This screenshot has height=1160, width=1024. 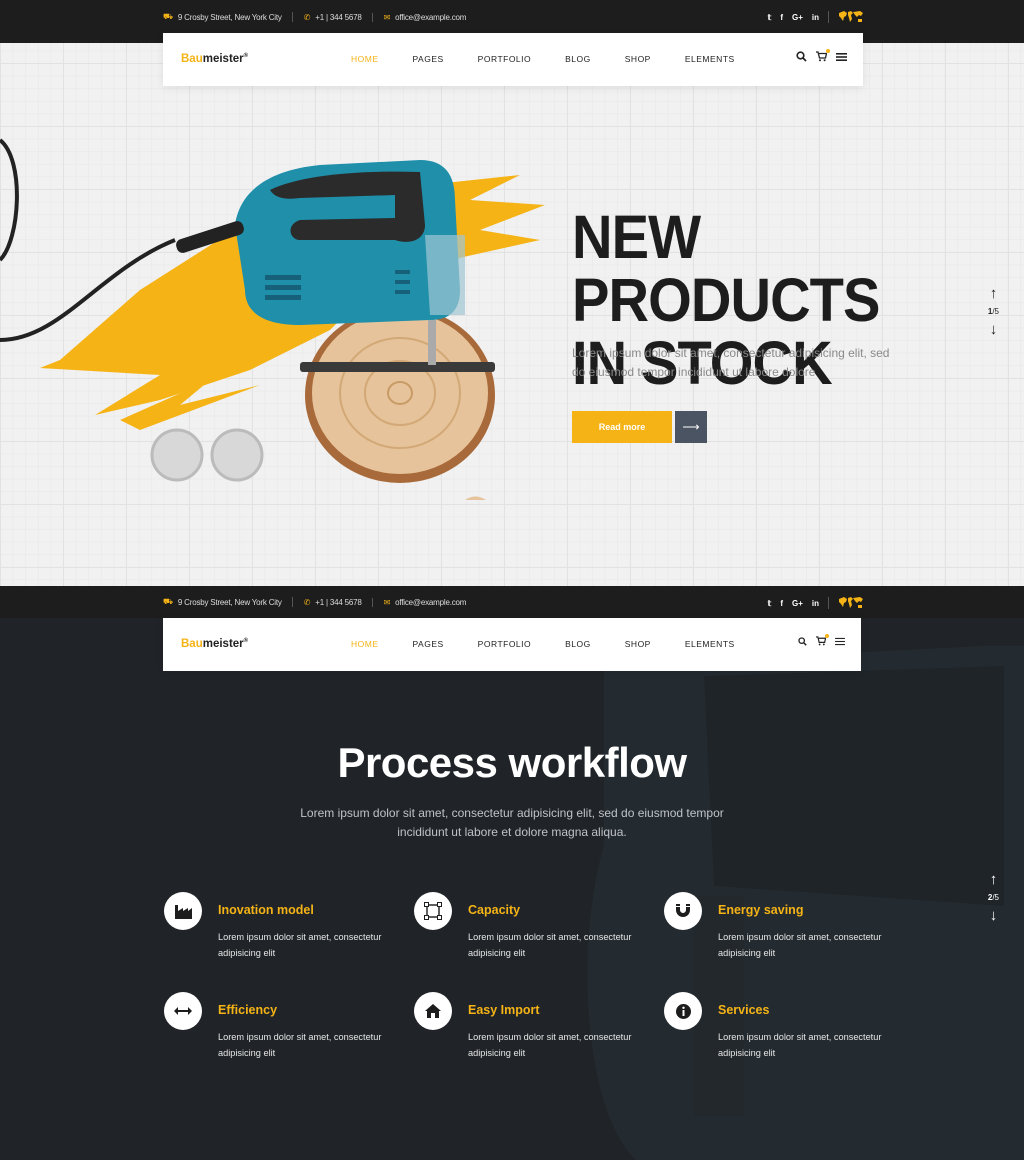 I want to click on logo-accent-text: Bau, so click(x=192, y=59).